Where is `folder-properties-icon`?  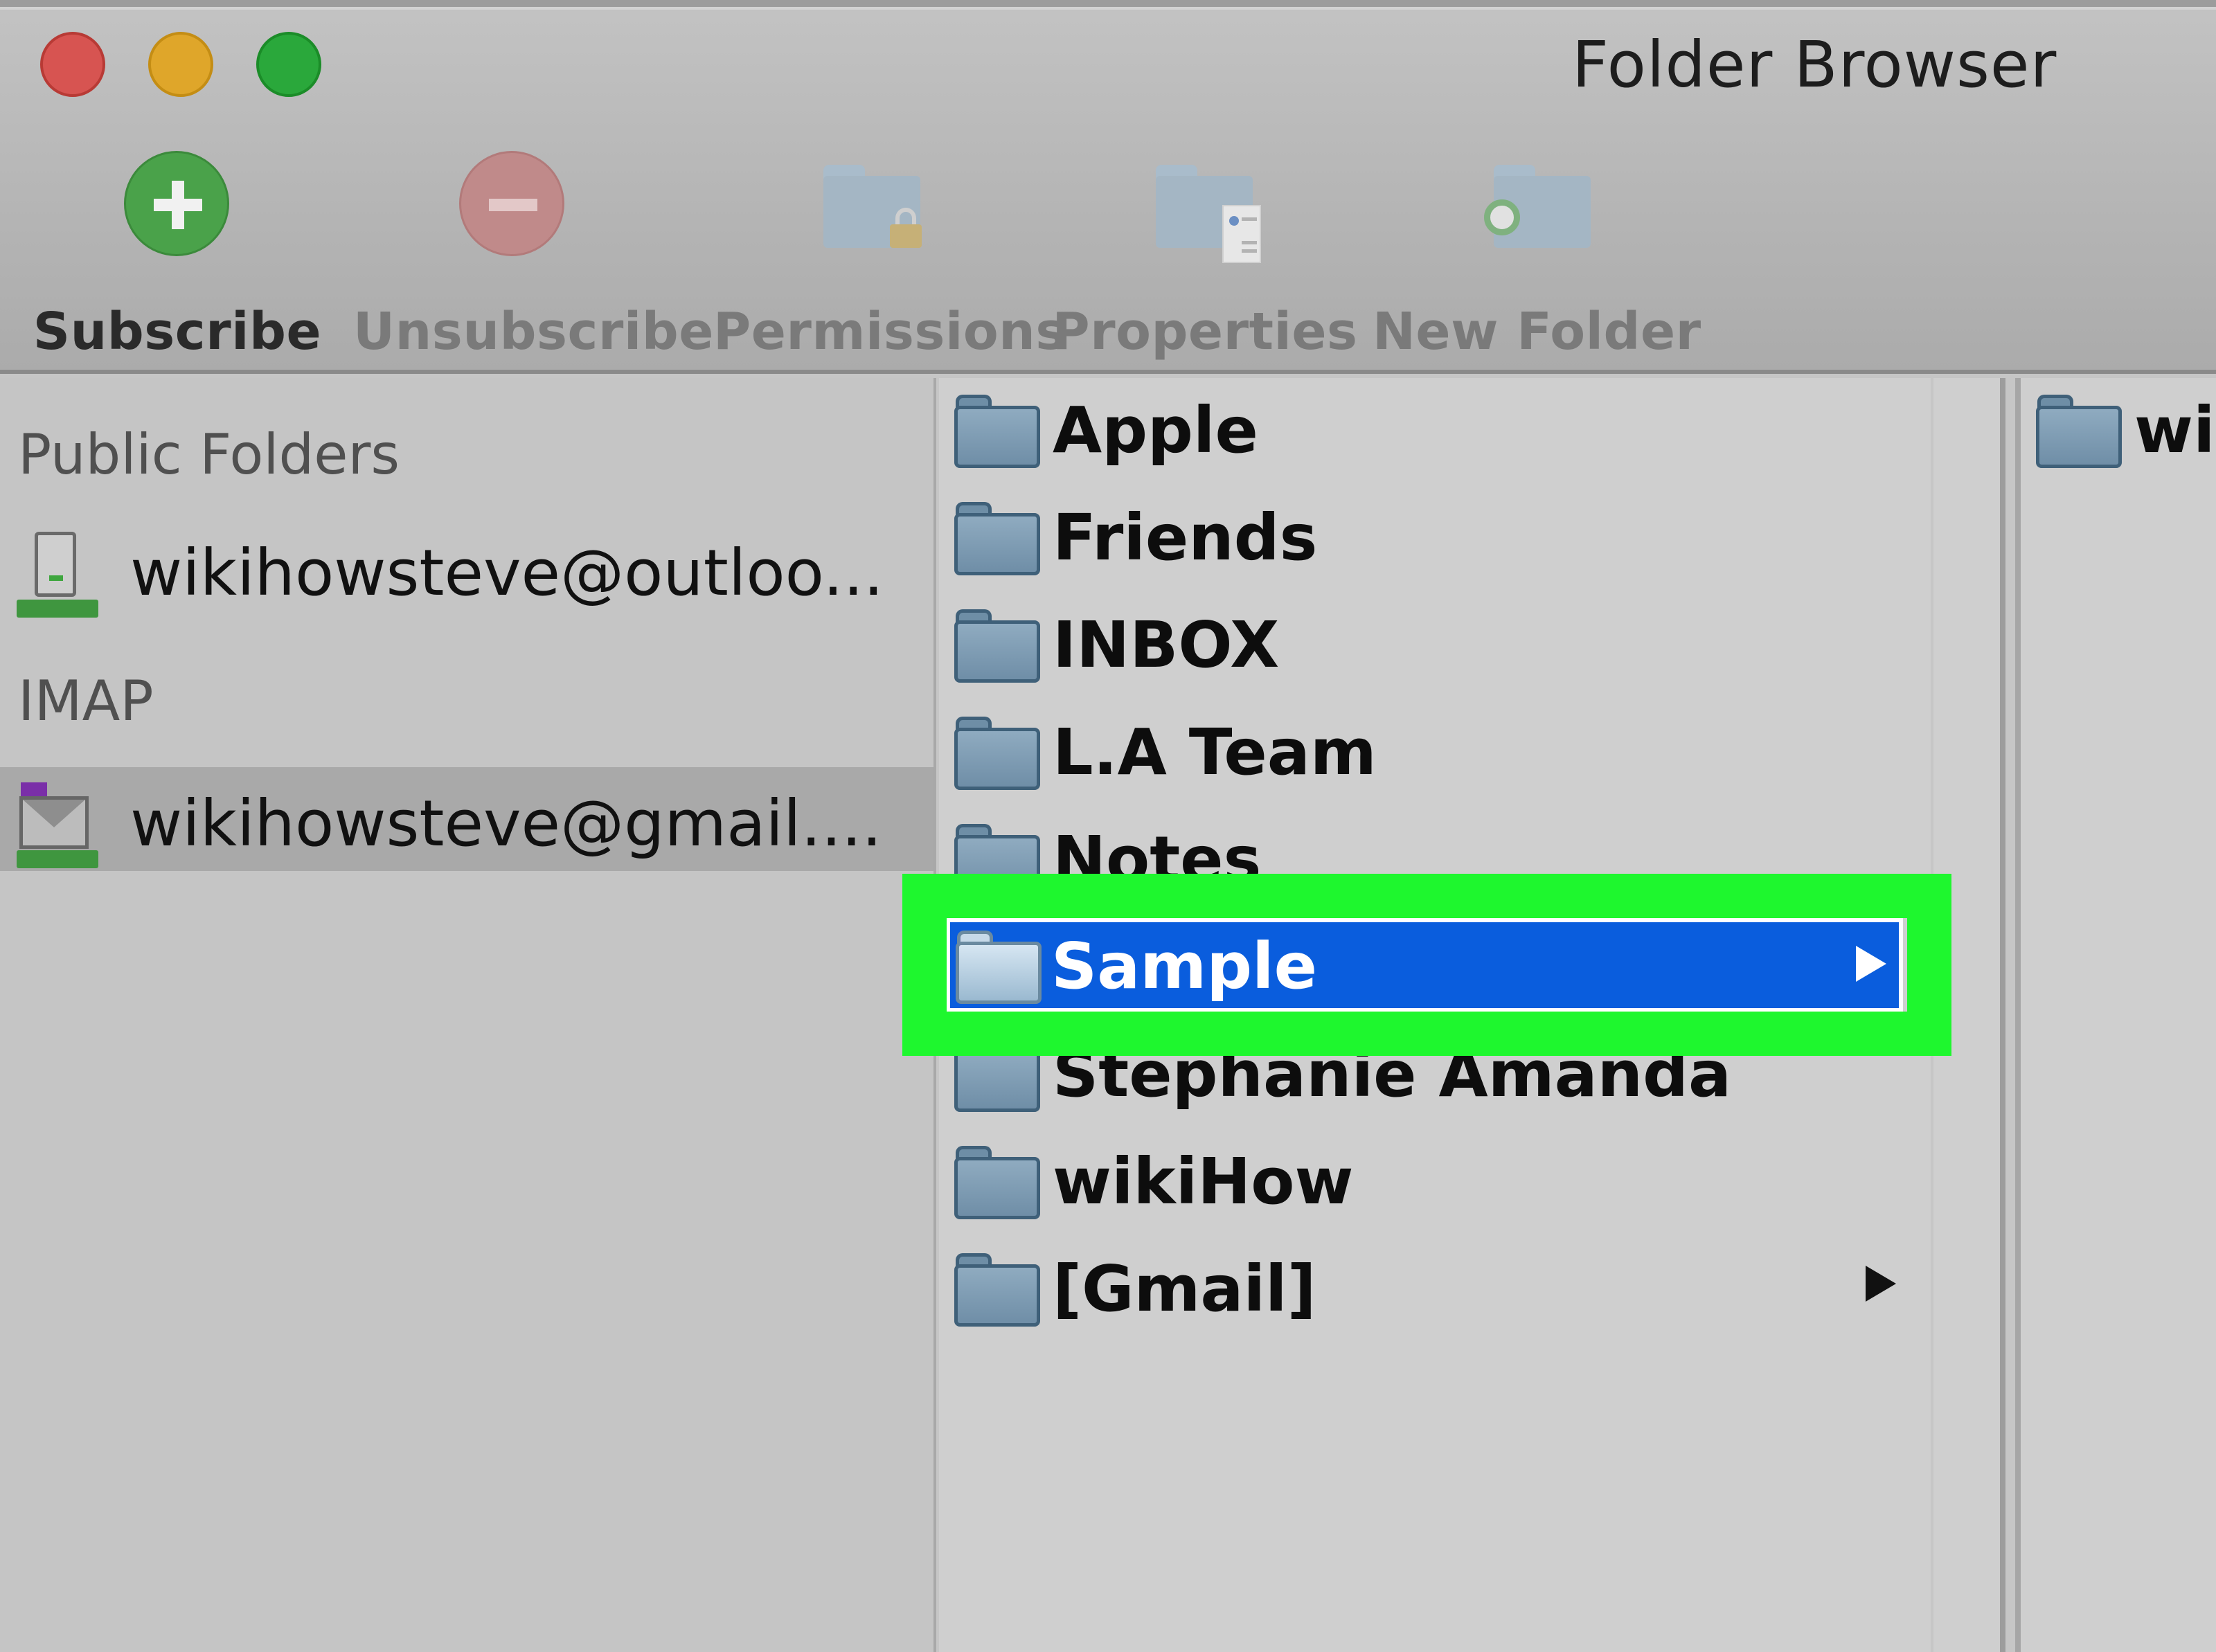 folder-properties-icon is located at coordinates (1205, 204).